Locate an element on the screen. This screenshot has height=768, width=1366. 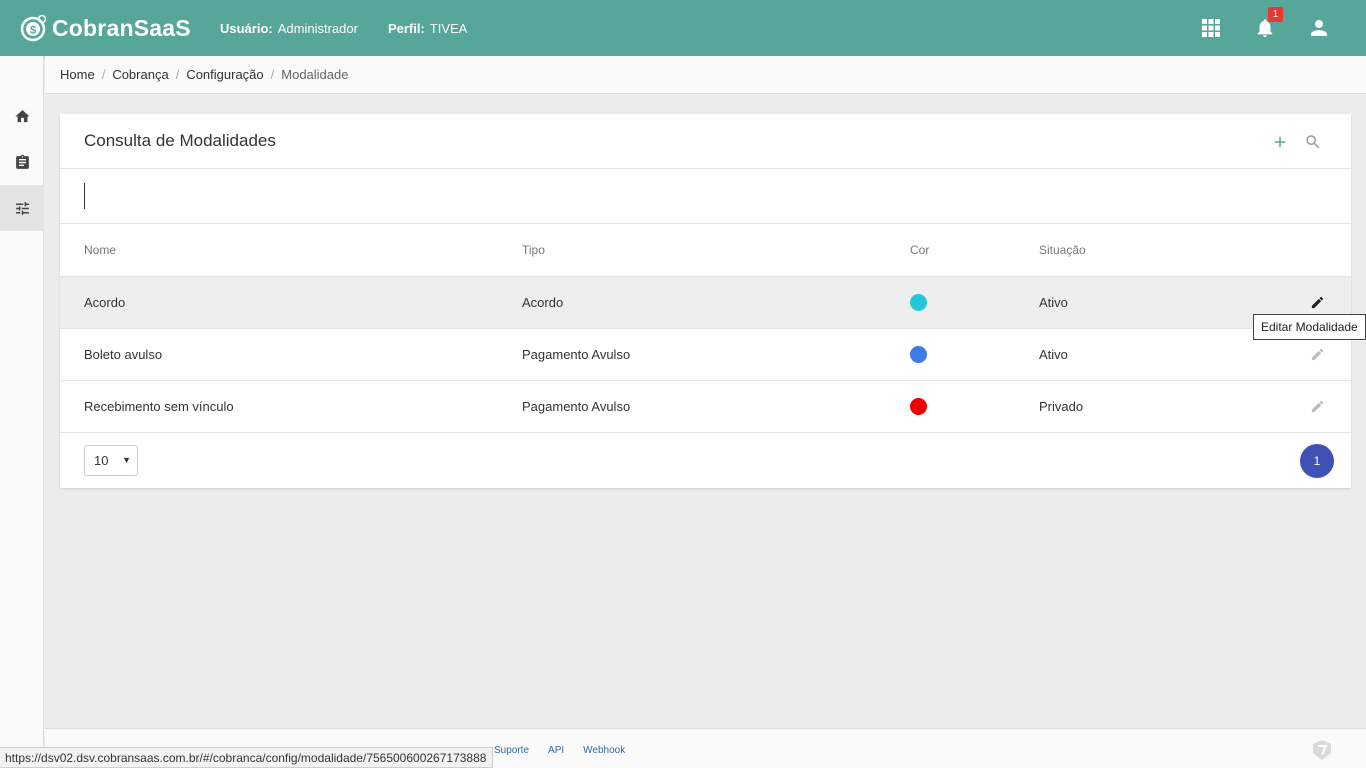
footer-logo-icon is located at coordinates (1322, 750).